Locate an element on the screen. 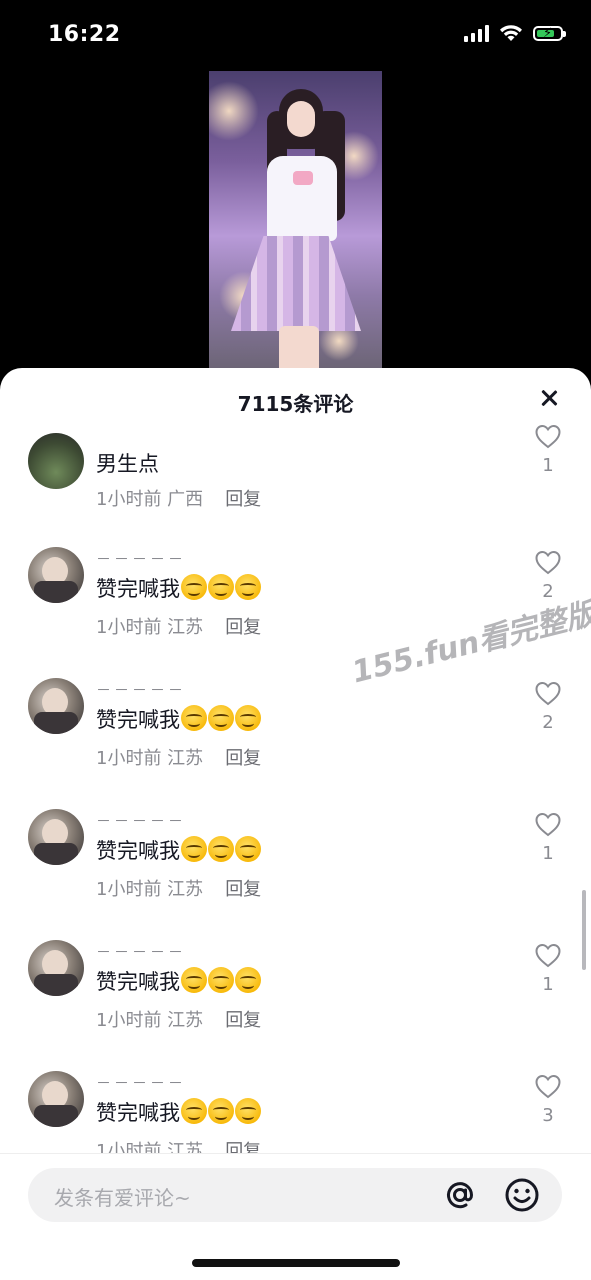 This screenshot has height=1280, width=591. home-indicator is located at coordinates (296, 1263).